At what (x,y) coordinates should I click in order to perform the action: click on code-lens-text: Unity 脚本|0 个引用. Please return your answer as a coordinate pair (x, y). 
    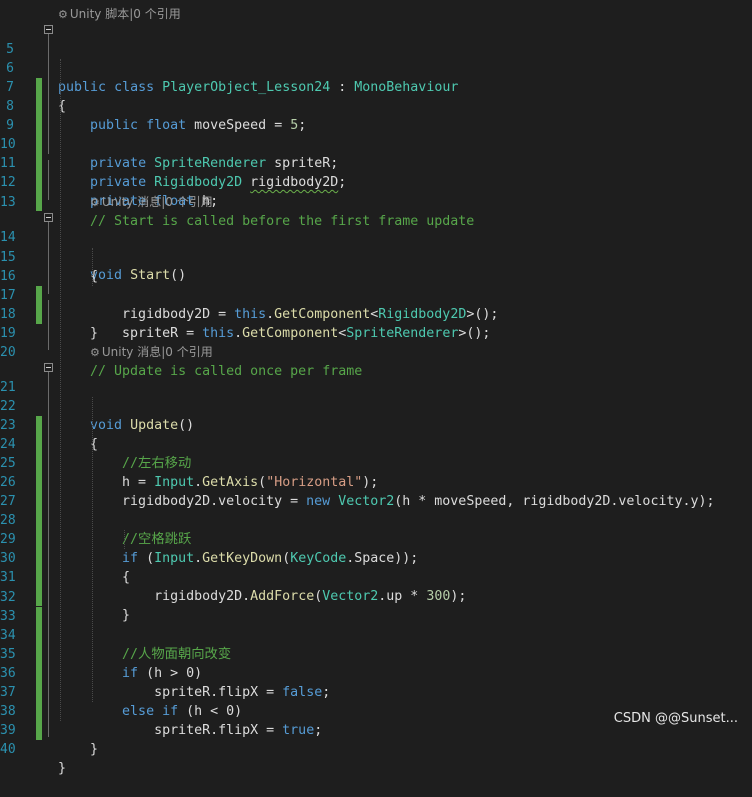
    Looking at the image, I should click on (125, 14).